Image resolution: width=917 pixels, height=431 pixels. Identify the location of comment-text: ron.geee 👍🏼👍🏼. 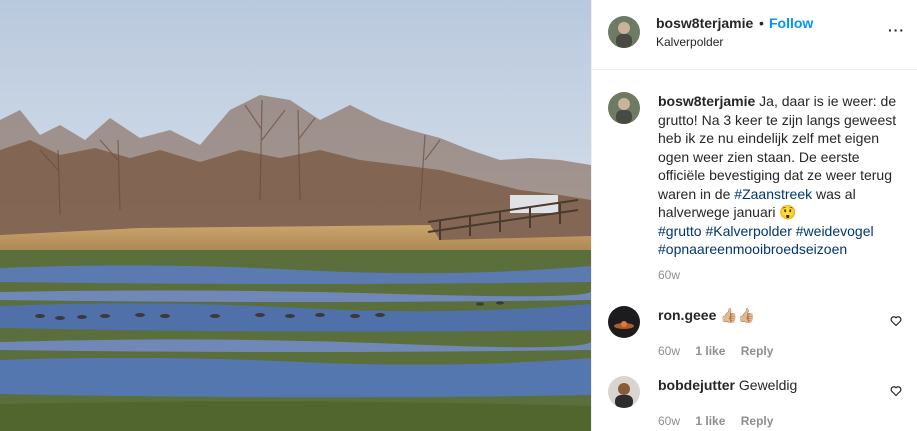
(706, 315).